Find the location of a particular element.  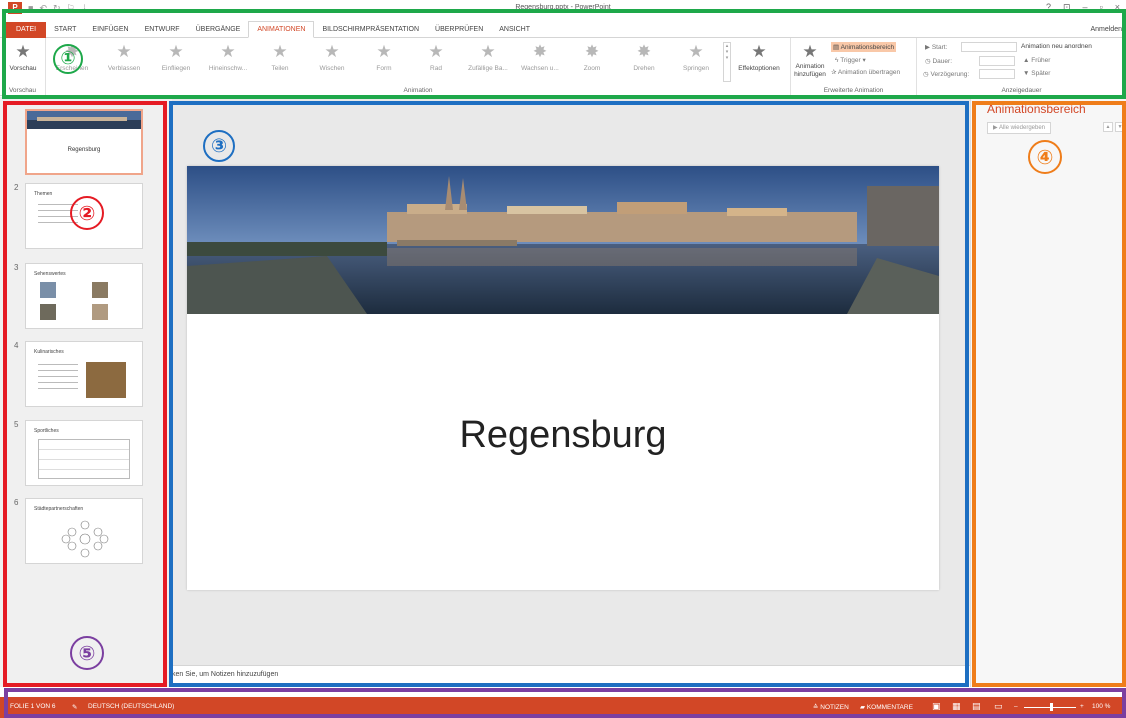

tab-start: START is located at coordinates (65, 30).